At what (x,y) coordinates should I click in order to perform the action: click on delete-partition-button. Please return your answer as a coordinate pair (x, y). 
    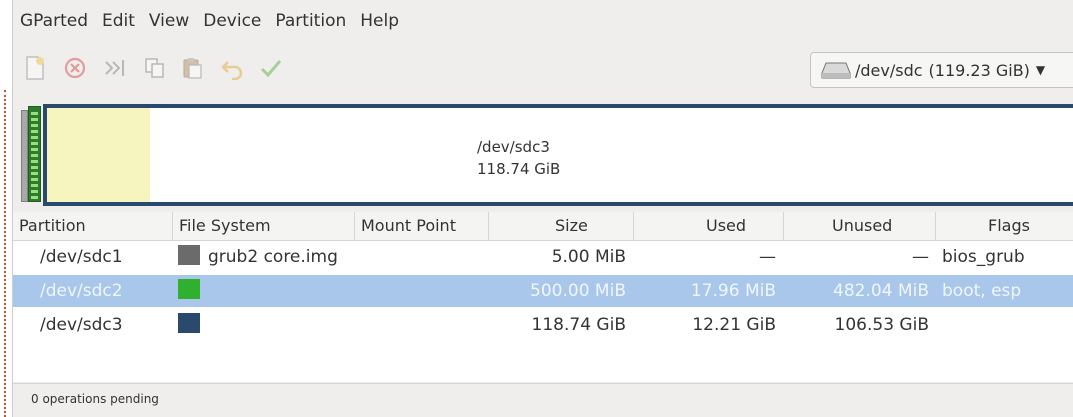
    Looking at the image, I should click on (75, 68).